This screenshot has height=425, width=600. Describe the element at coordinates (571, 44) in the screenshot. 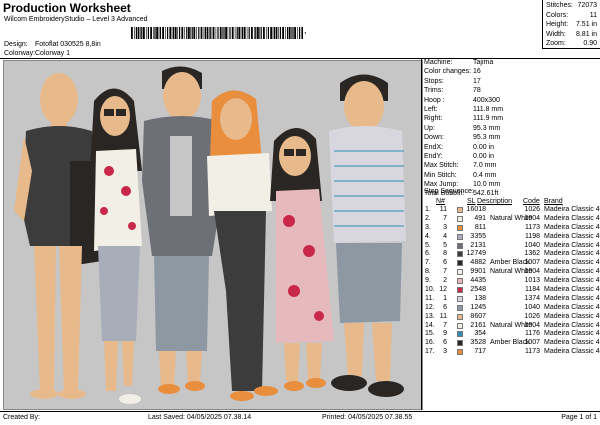

I see `stat-zoom: Zoom: 0.90` at that location.